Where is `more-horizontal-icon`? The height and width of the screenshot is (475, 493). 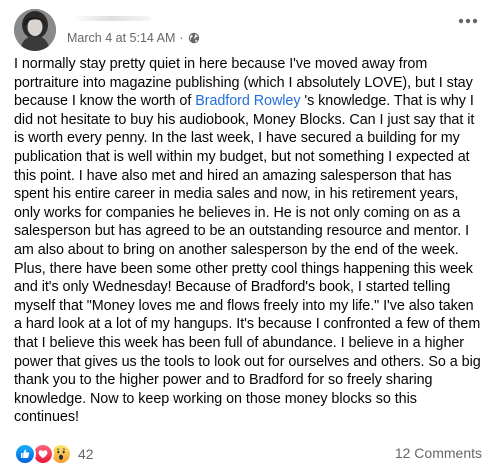
more-horizontal-icon is located at coordinates (468, 21).